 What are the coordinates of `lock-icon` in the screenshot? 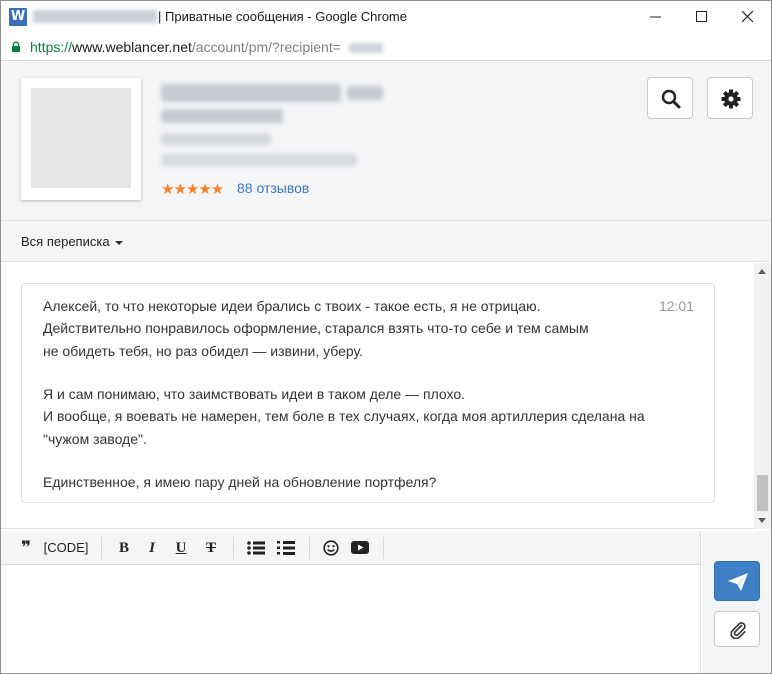 It's located at (16, 46).